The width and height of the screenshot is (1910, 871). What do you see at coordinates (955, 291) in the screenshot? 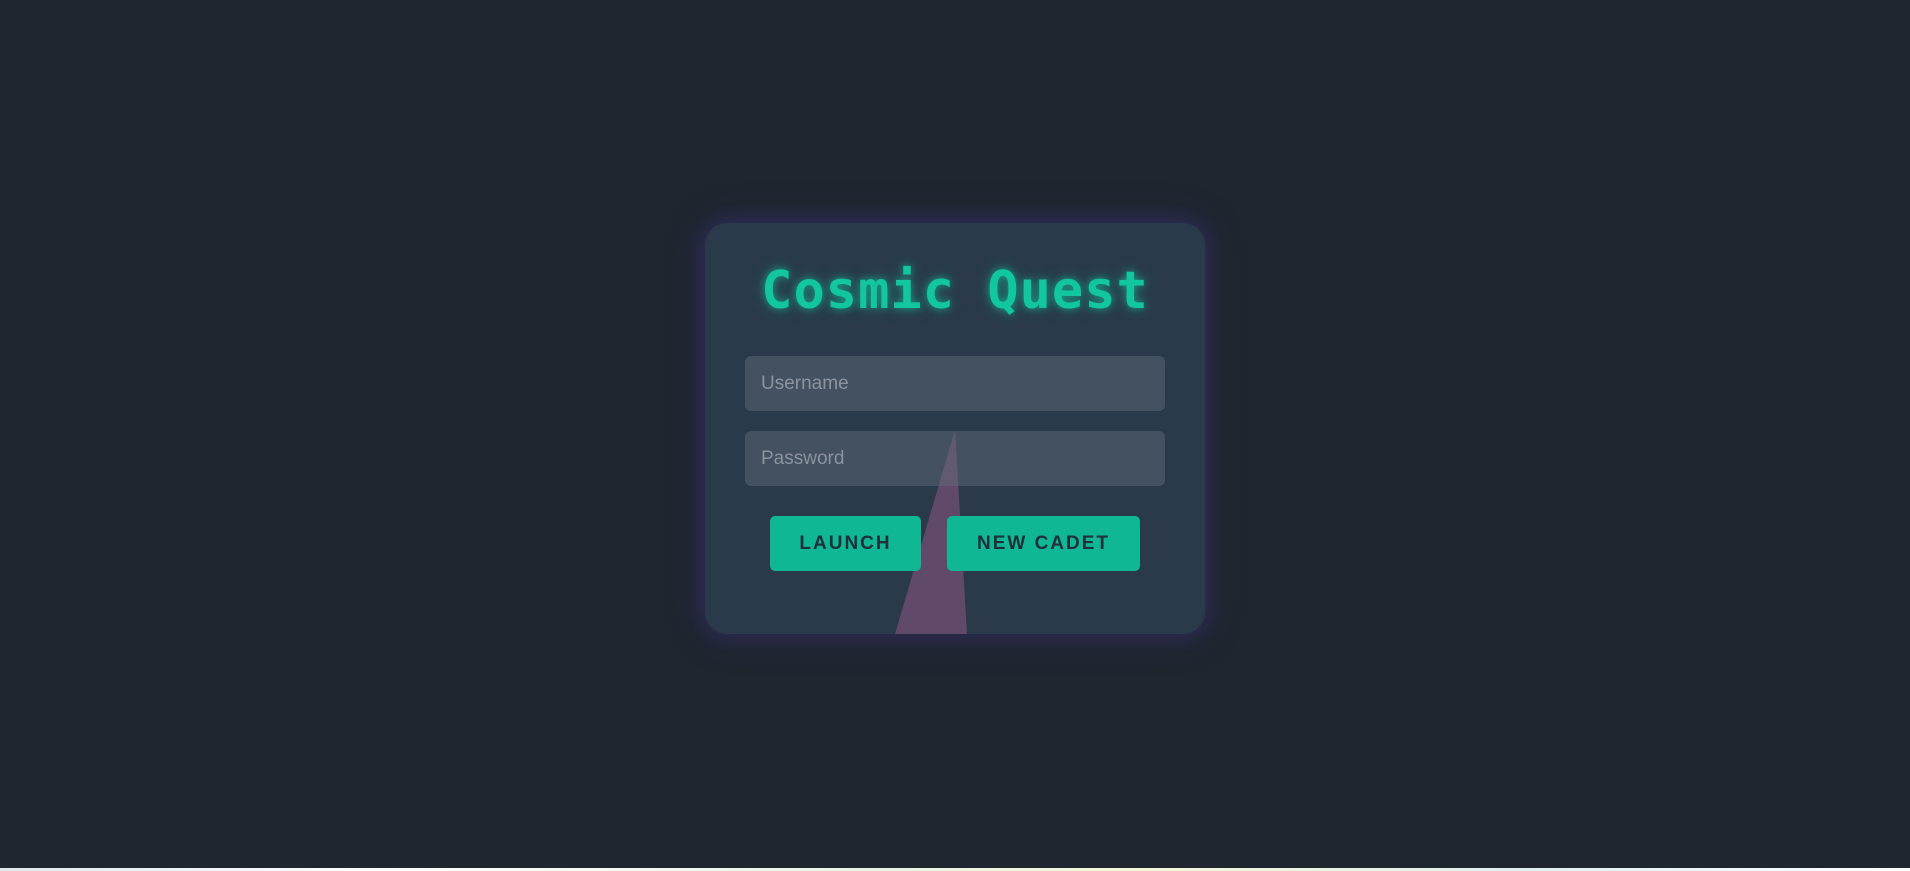
I see `app-title: Cosmic Quest` at bounding box center [955, 291].